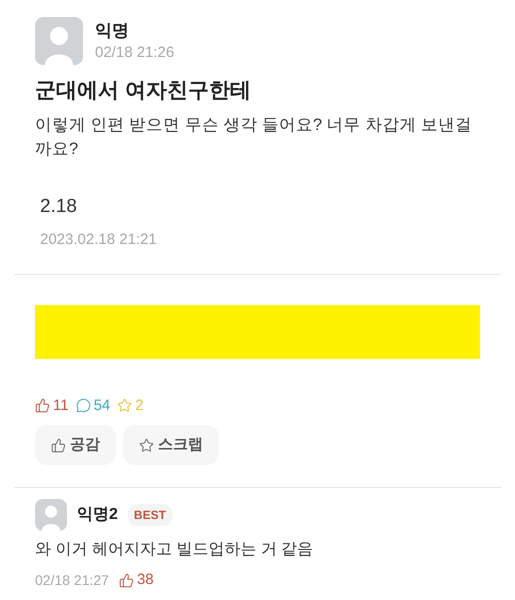 The image size is (515, 600). Describe the element at coordinates (72, 580) in the screenshot. I see `comment-time: 02/18 21:27` at that location.